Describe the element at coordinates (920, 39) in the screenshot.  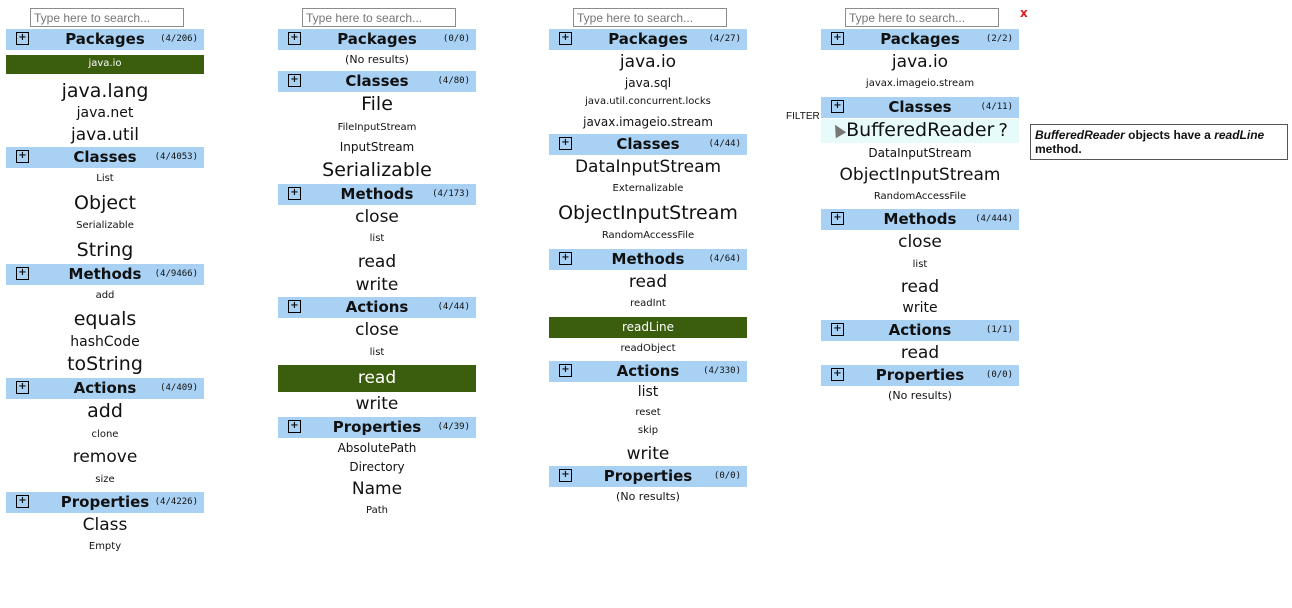
I see `section-header-packages: + Packages (2/2)` at that location.